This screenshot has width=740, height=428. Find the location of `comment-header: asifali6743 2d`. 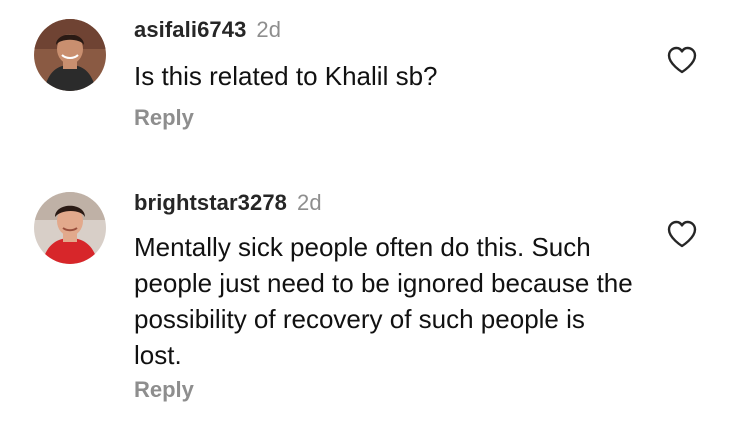

comment-header: asifali6743 2d is located at coordinates (207, 30).